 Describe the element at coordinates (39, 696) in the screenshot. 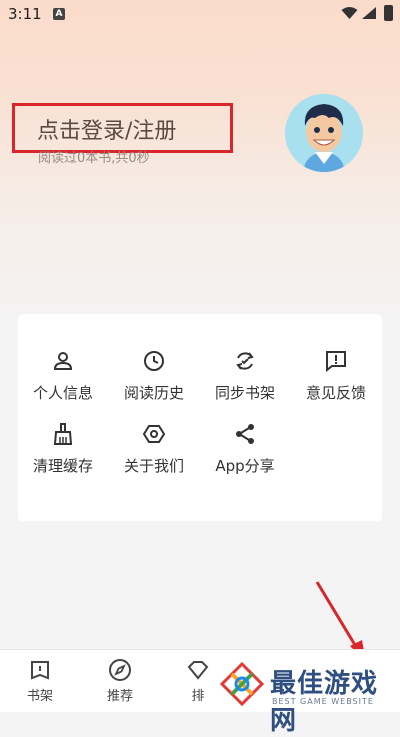

I see `nav-item-label: 书架` at that location.